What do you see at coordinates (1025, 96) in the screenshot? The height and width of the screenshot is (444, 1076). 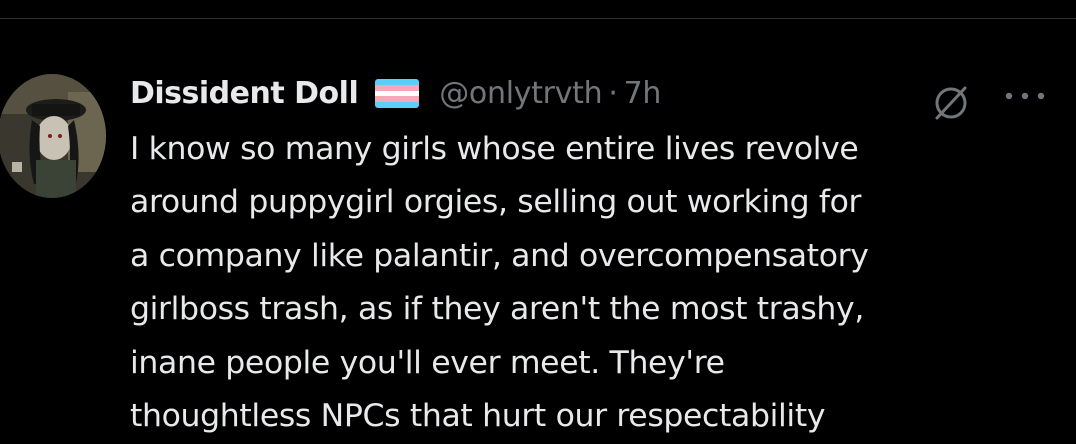 I see `more-options-icon` at bounding box center [1025, 96].